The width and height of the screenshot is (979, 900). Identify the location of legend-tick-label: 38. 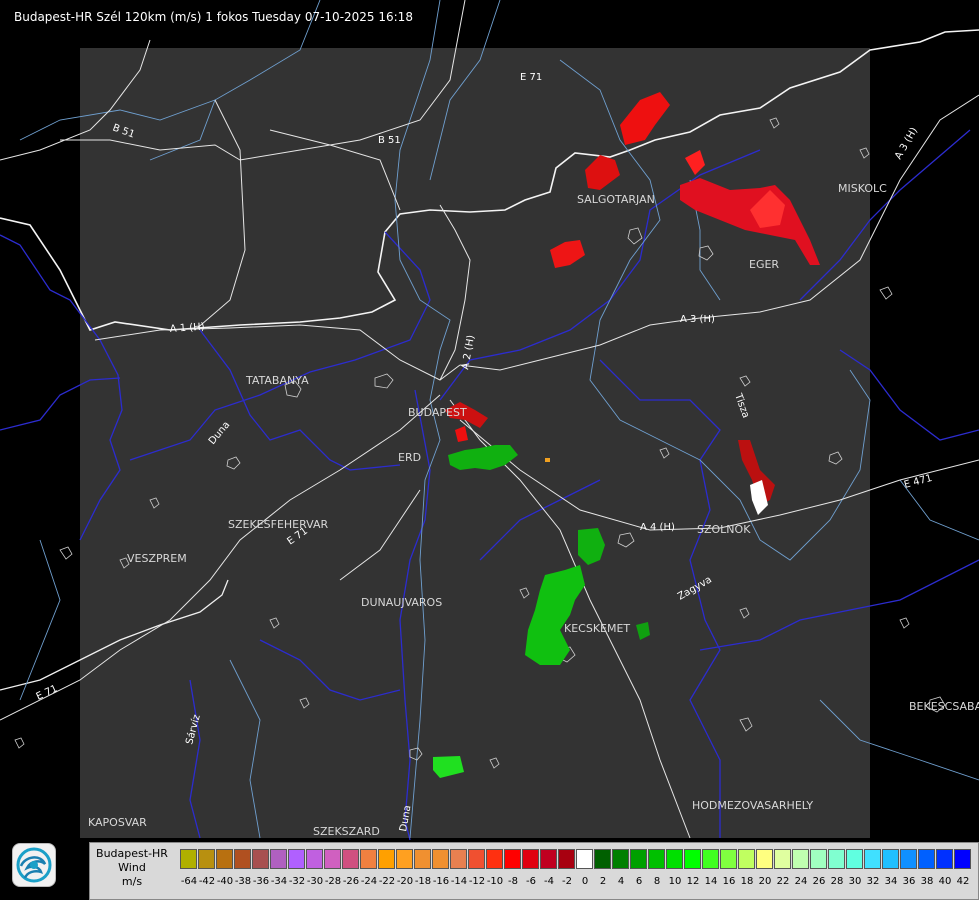
(927, 881).